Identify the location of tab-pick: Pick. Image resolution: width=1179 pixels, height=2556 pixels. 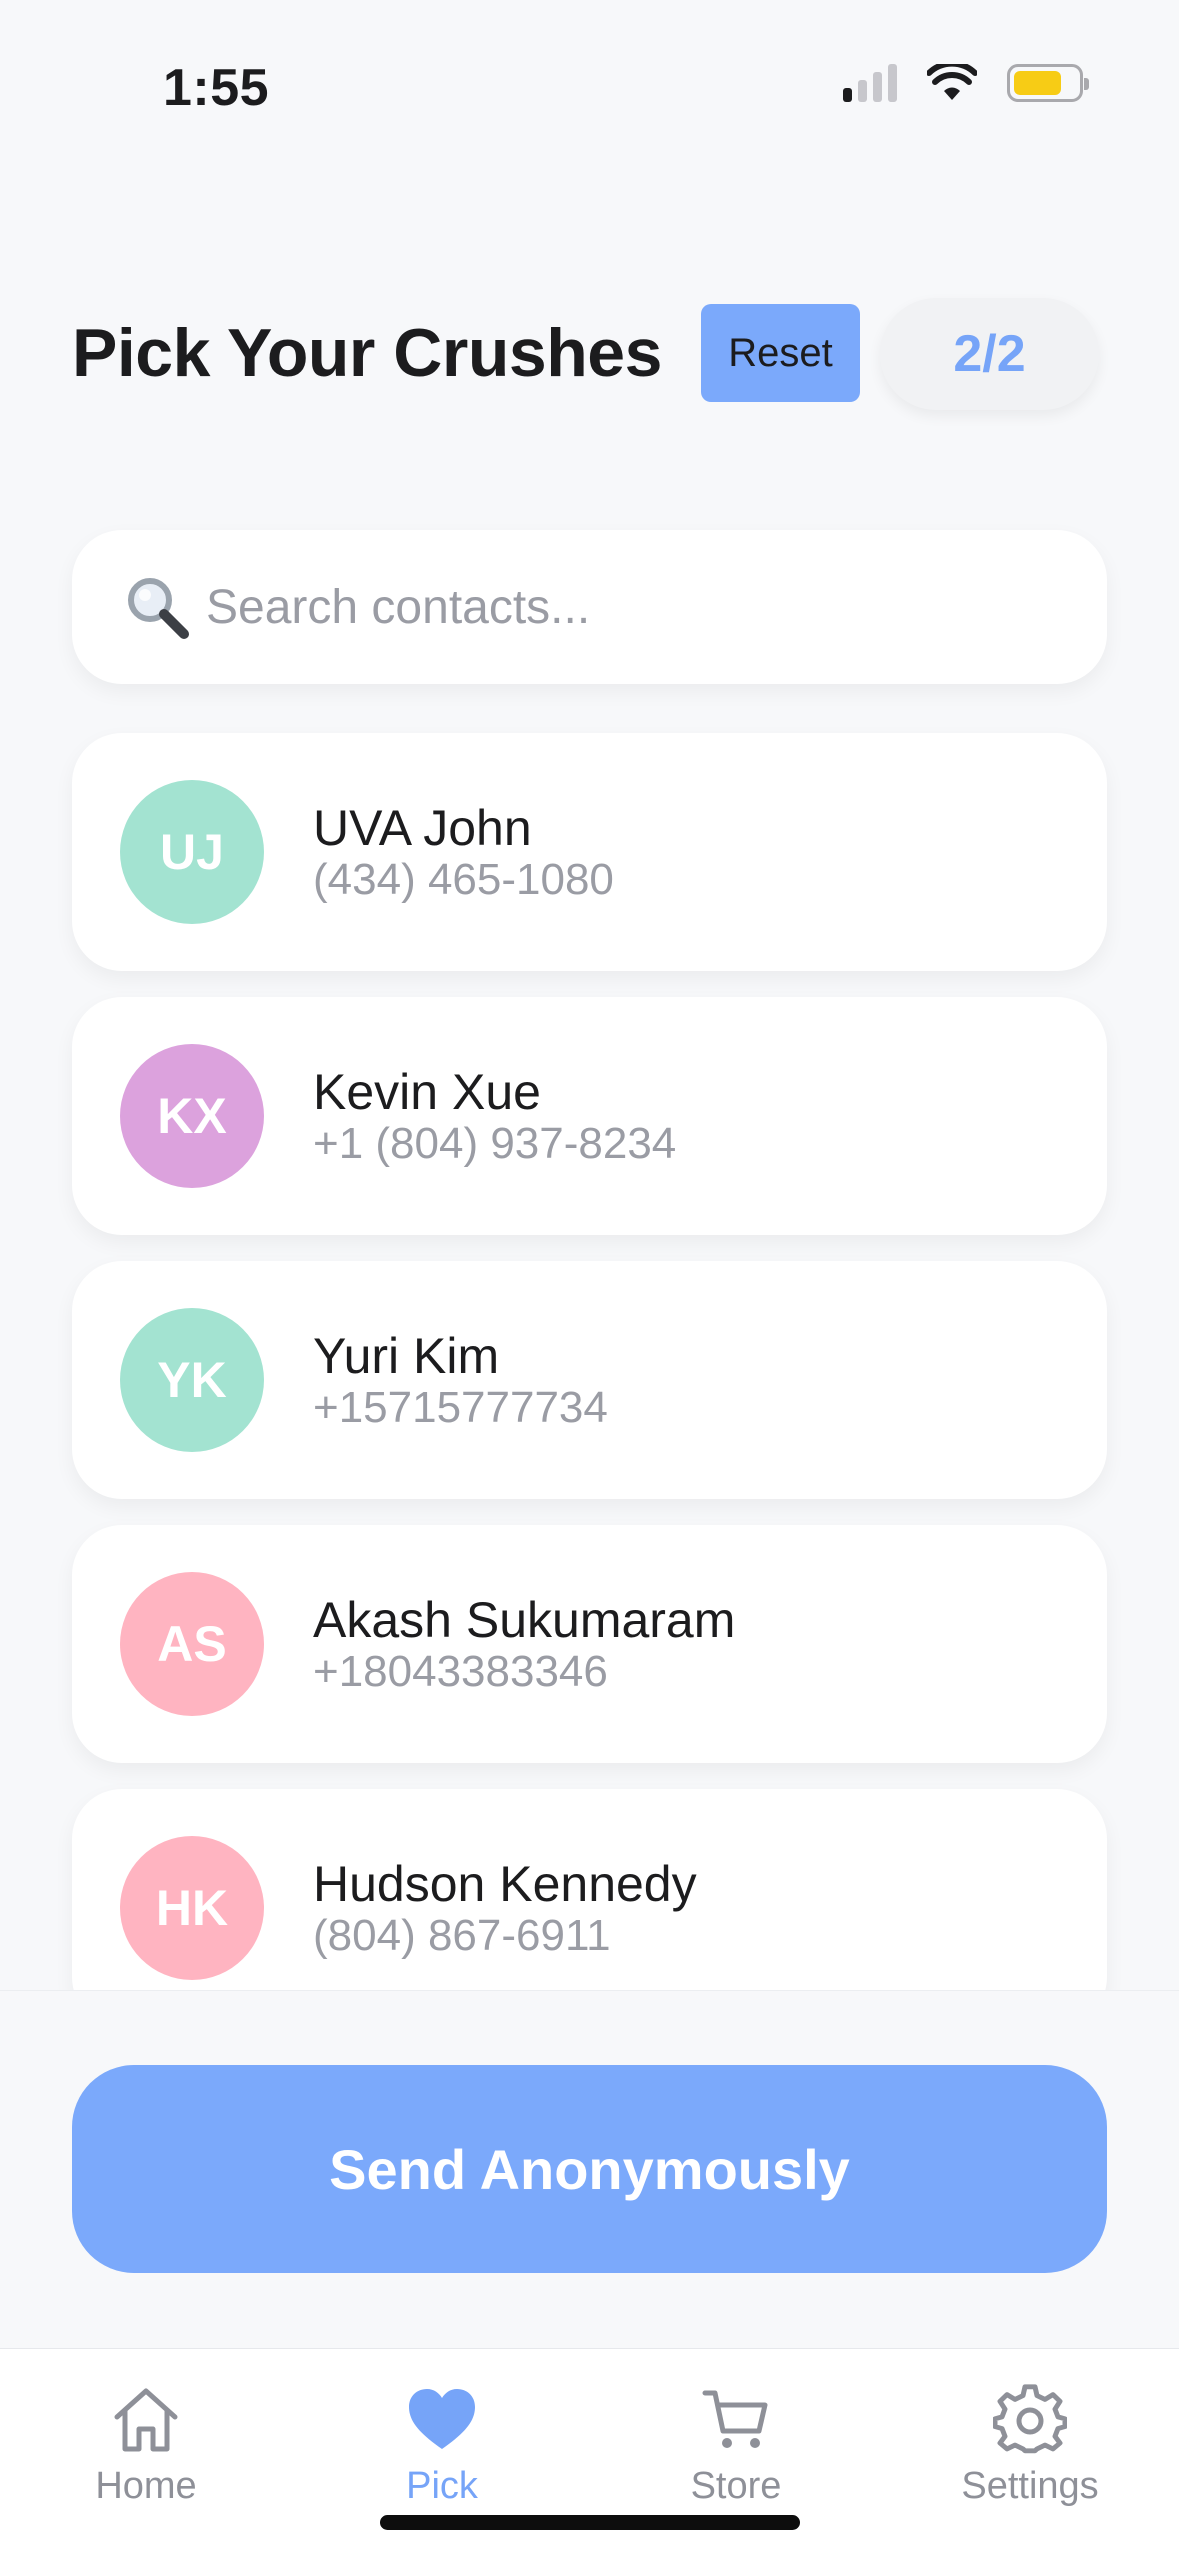
(442, 2448).